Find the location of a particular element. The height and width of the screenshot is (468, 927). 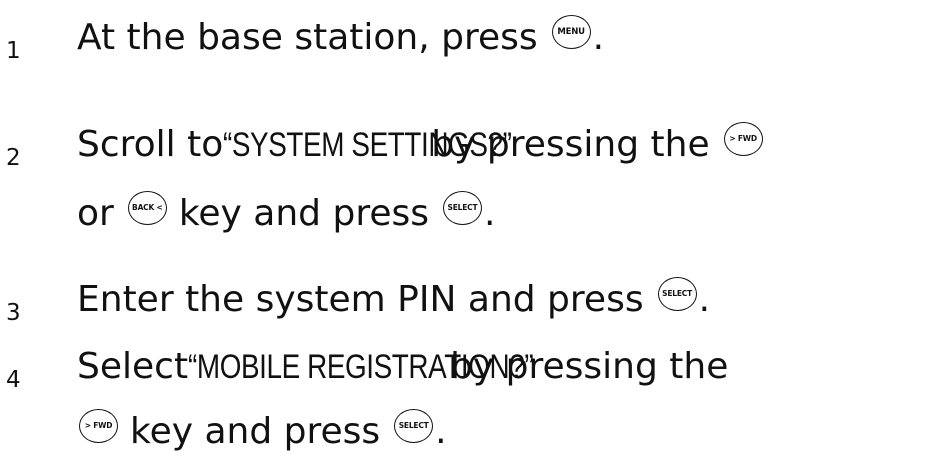

step-number: 4 is located at coordinates (13, 380).